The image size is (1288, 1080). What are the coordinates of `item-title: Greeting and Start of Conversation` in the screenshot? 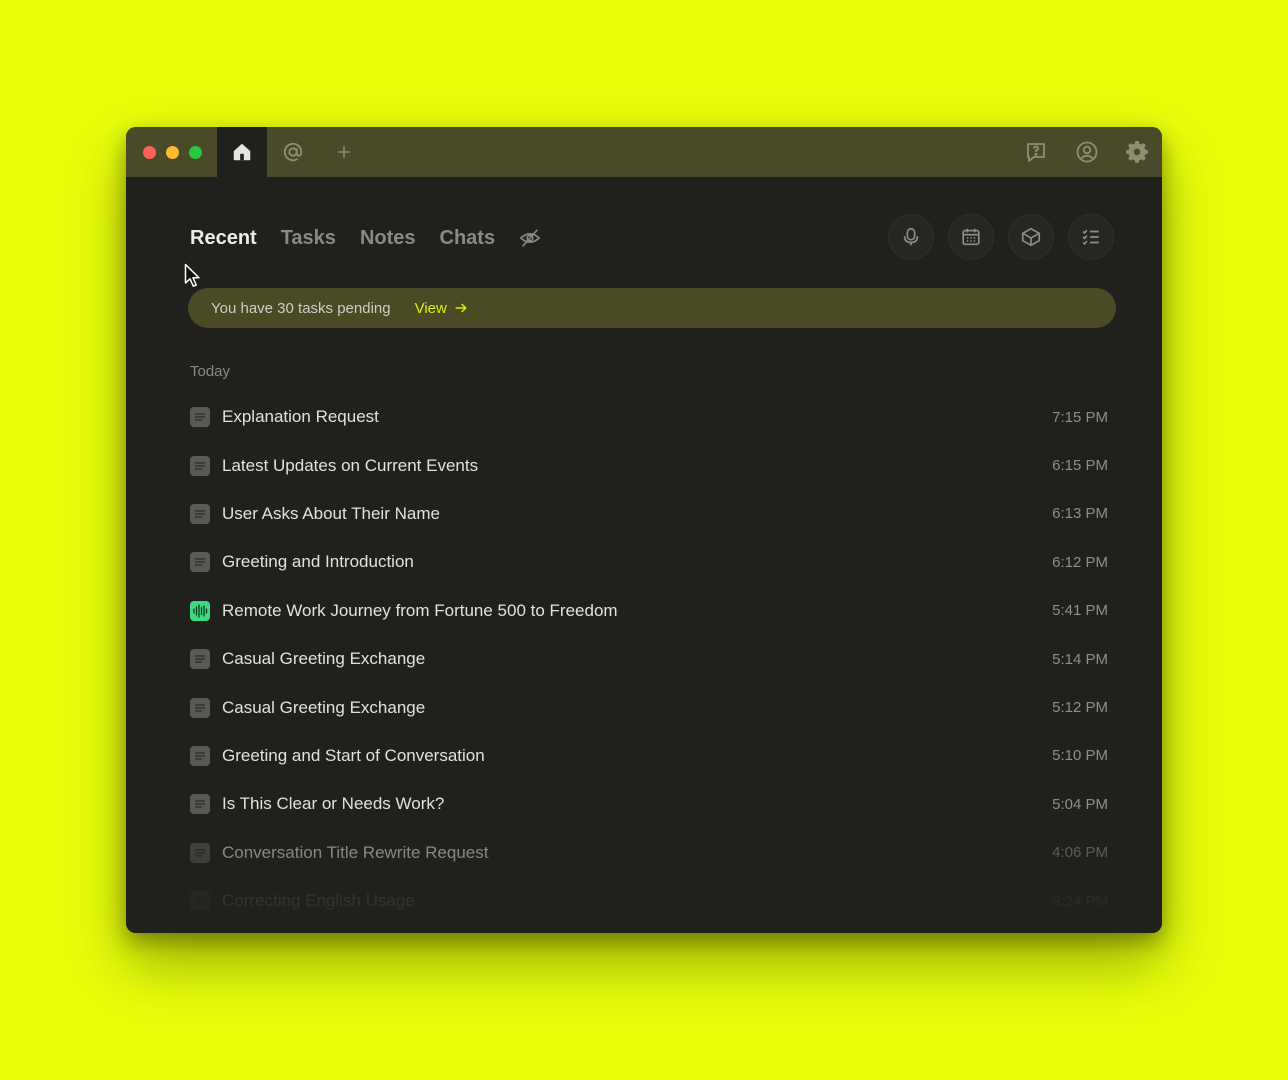 It's located at (353, 755).